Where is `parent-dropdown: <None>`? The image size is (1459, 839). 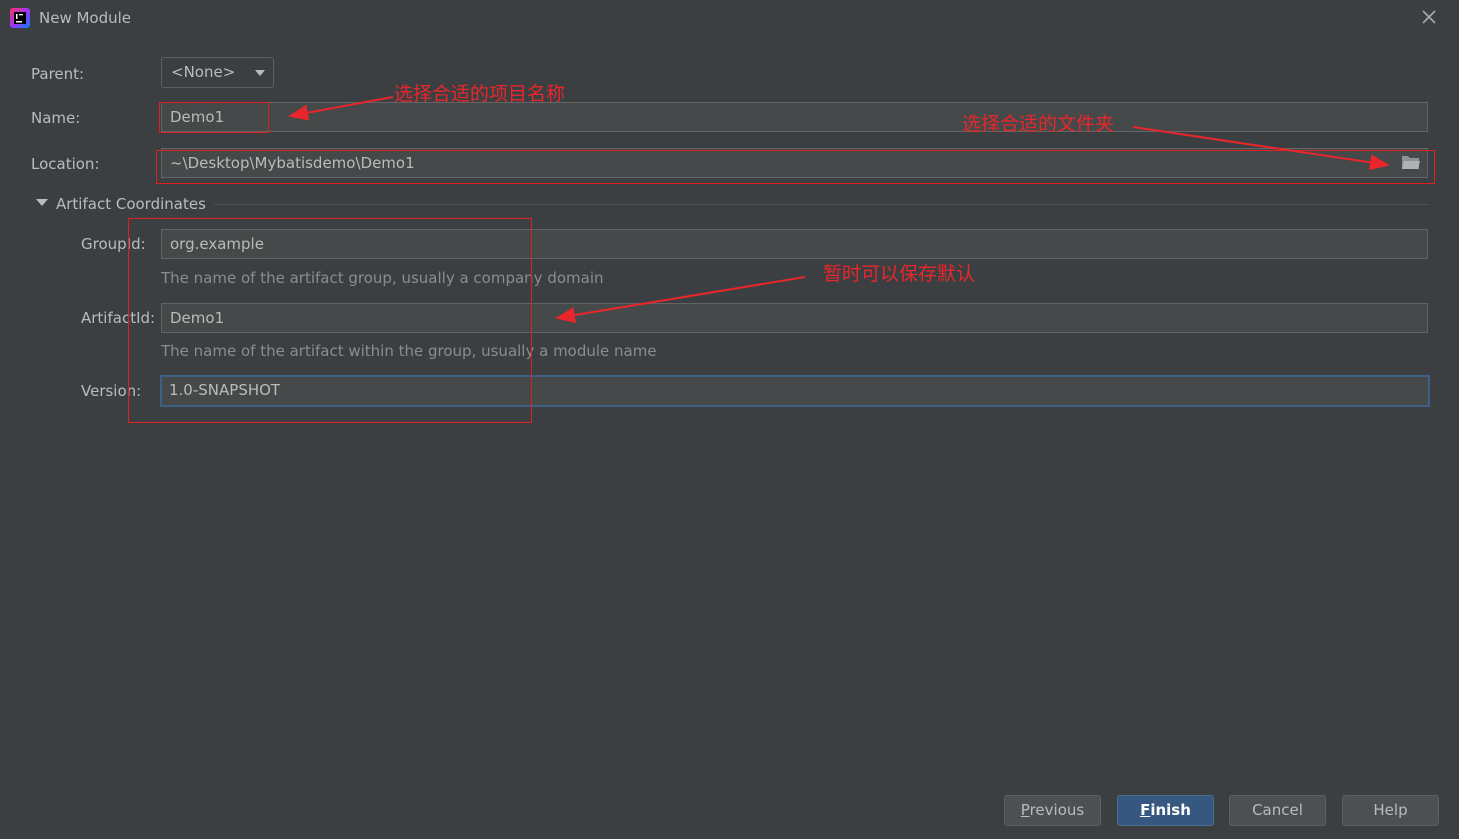
parent-dropdown: <None> is located at coordinates (217, 72).